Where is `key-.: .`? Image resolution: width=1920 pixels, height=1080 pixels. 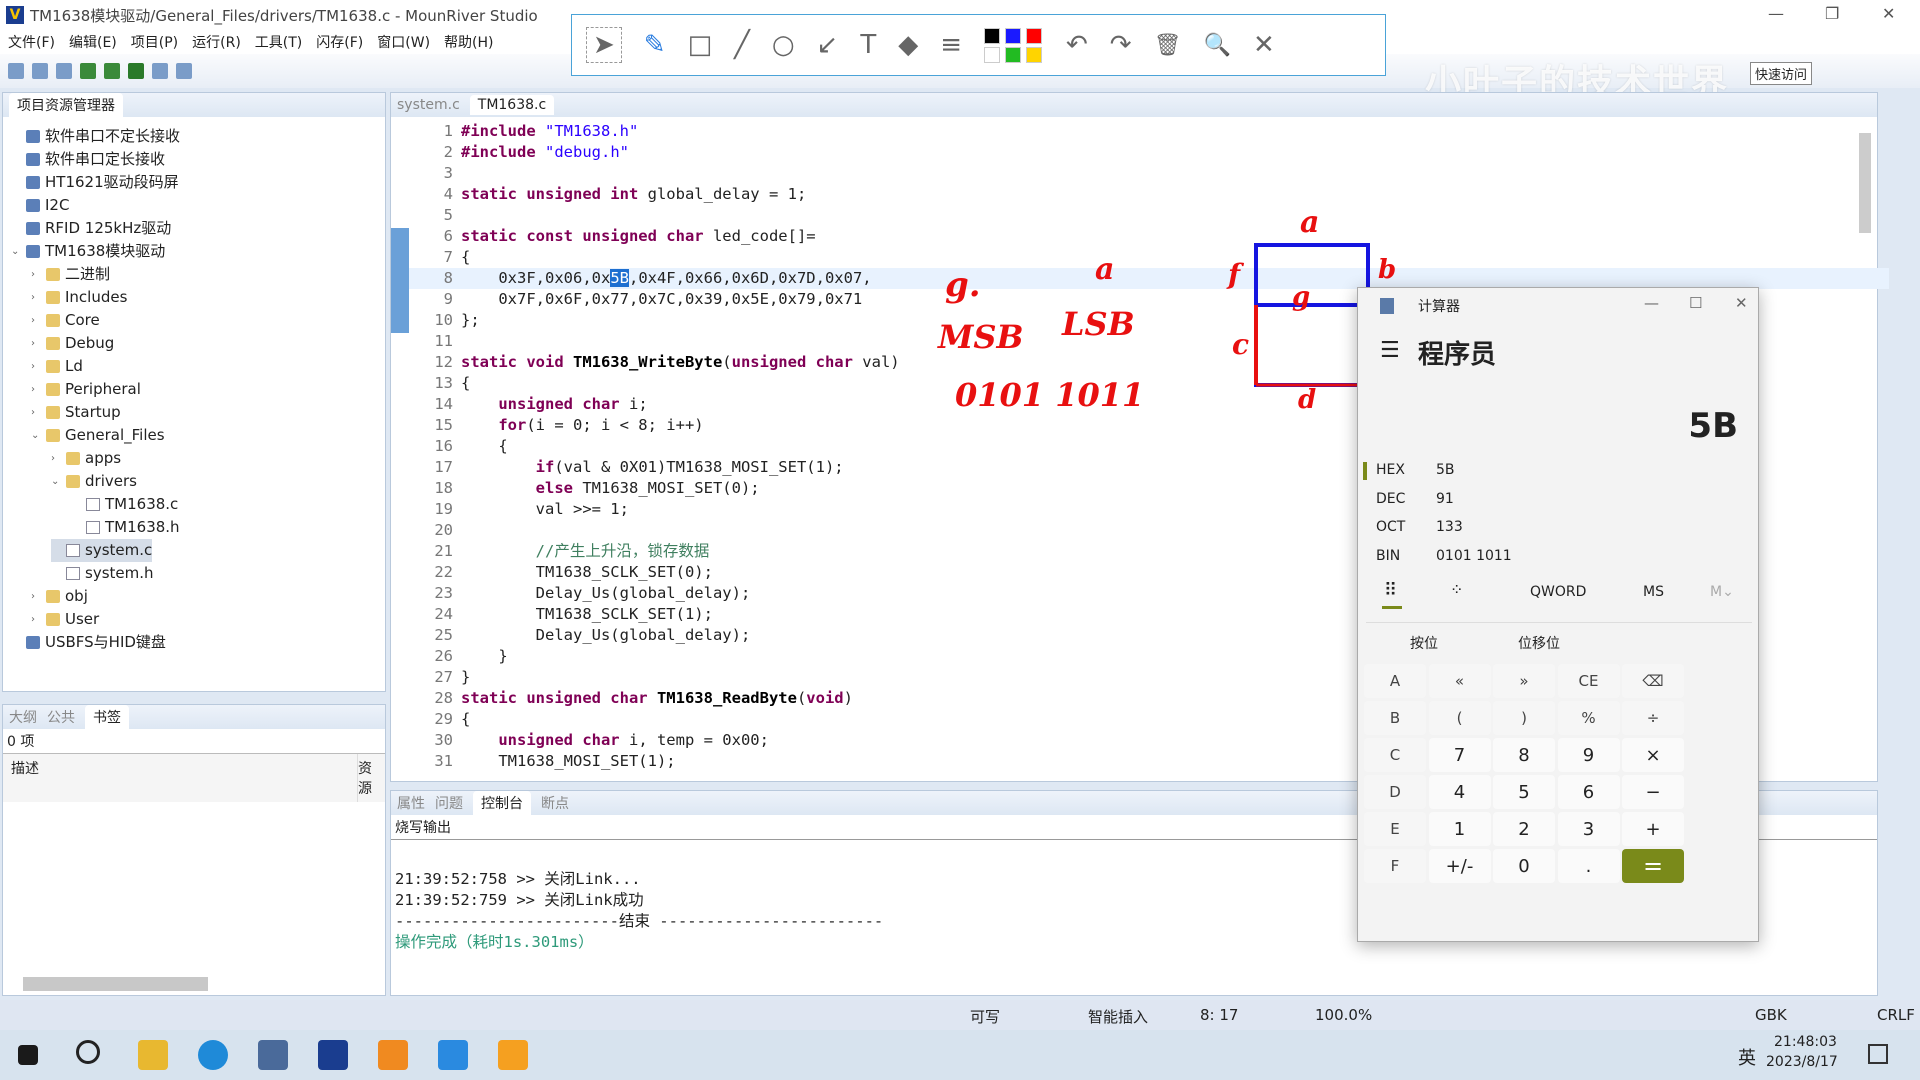
key-.: . is located at coordinates (1588, 866).